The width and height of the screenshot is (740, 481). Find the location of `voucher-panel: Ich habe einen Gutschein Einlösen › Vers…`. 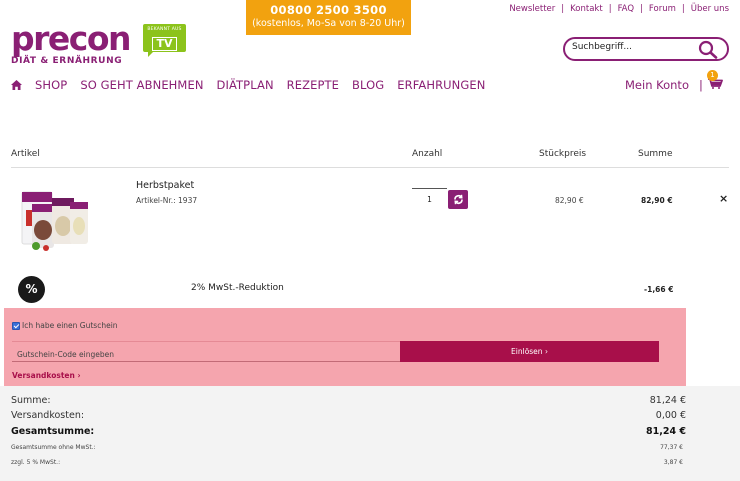

voucher-panel: Ich habe einen Gutschein Einlösen › Vers… is located at coordinates (345, 347).